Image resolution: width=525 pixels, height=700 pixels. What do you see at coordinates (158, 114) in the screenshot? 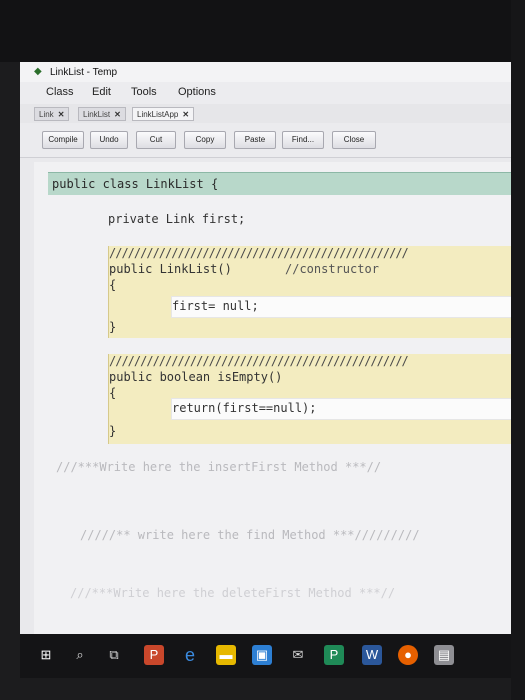
I see `tab-linklistapp-label: LinkListApp` at bounding box center [158, 114].